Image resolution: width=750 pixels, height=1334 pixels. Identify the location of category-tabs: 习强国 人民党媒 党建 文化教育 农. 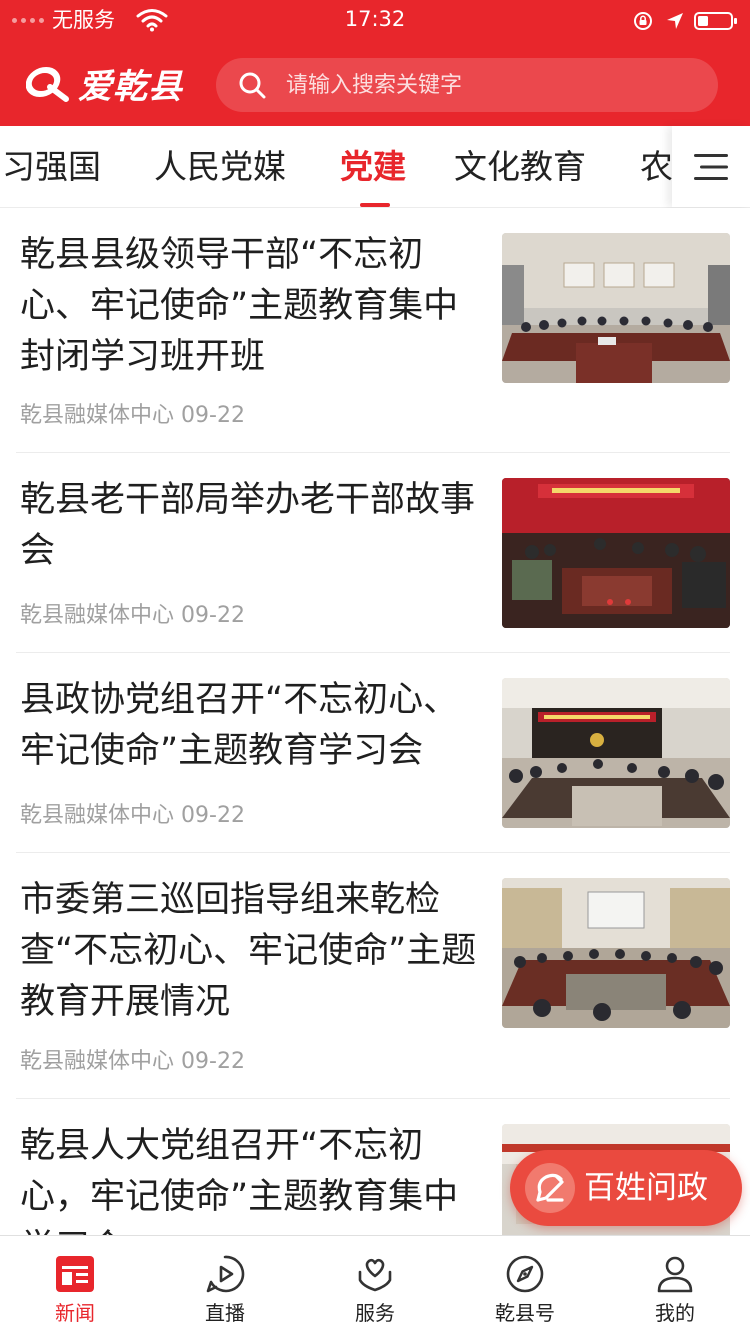
(375, 167).